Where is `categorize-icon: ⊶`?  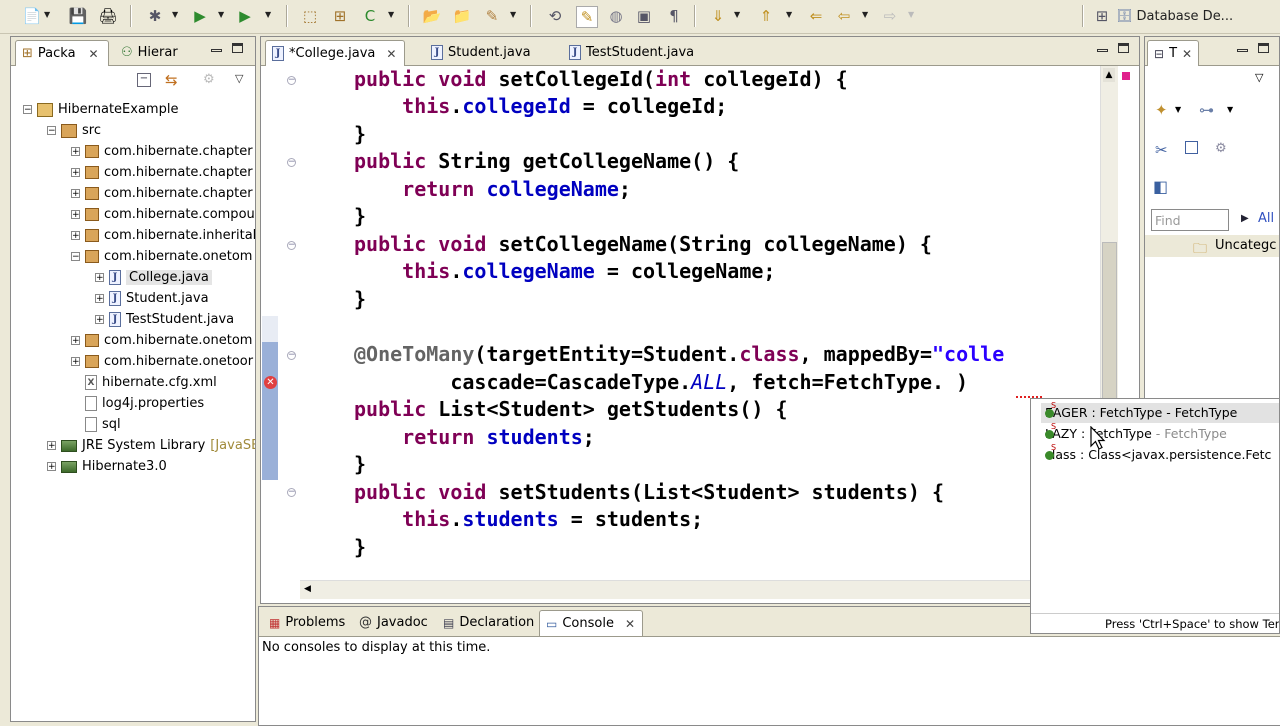 categorize-icon: ⊶ is located at coordinates (1206, 110).